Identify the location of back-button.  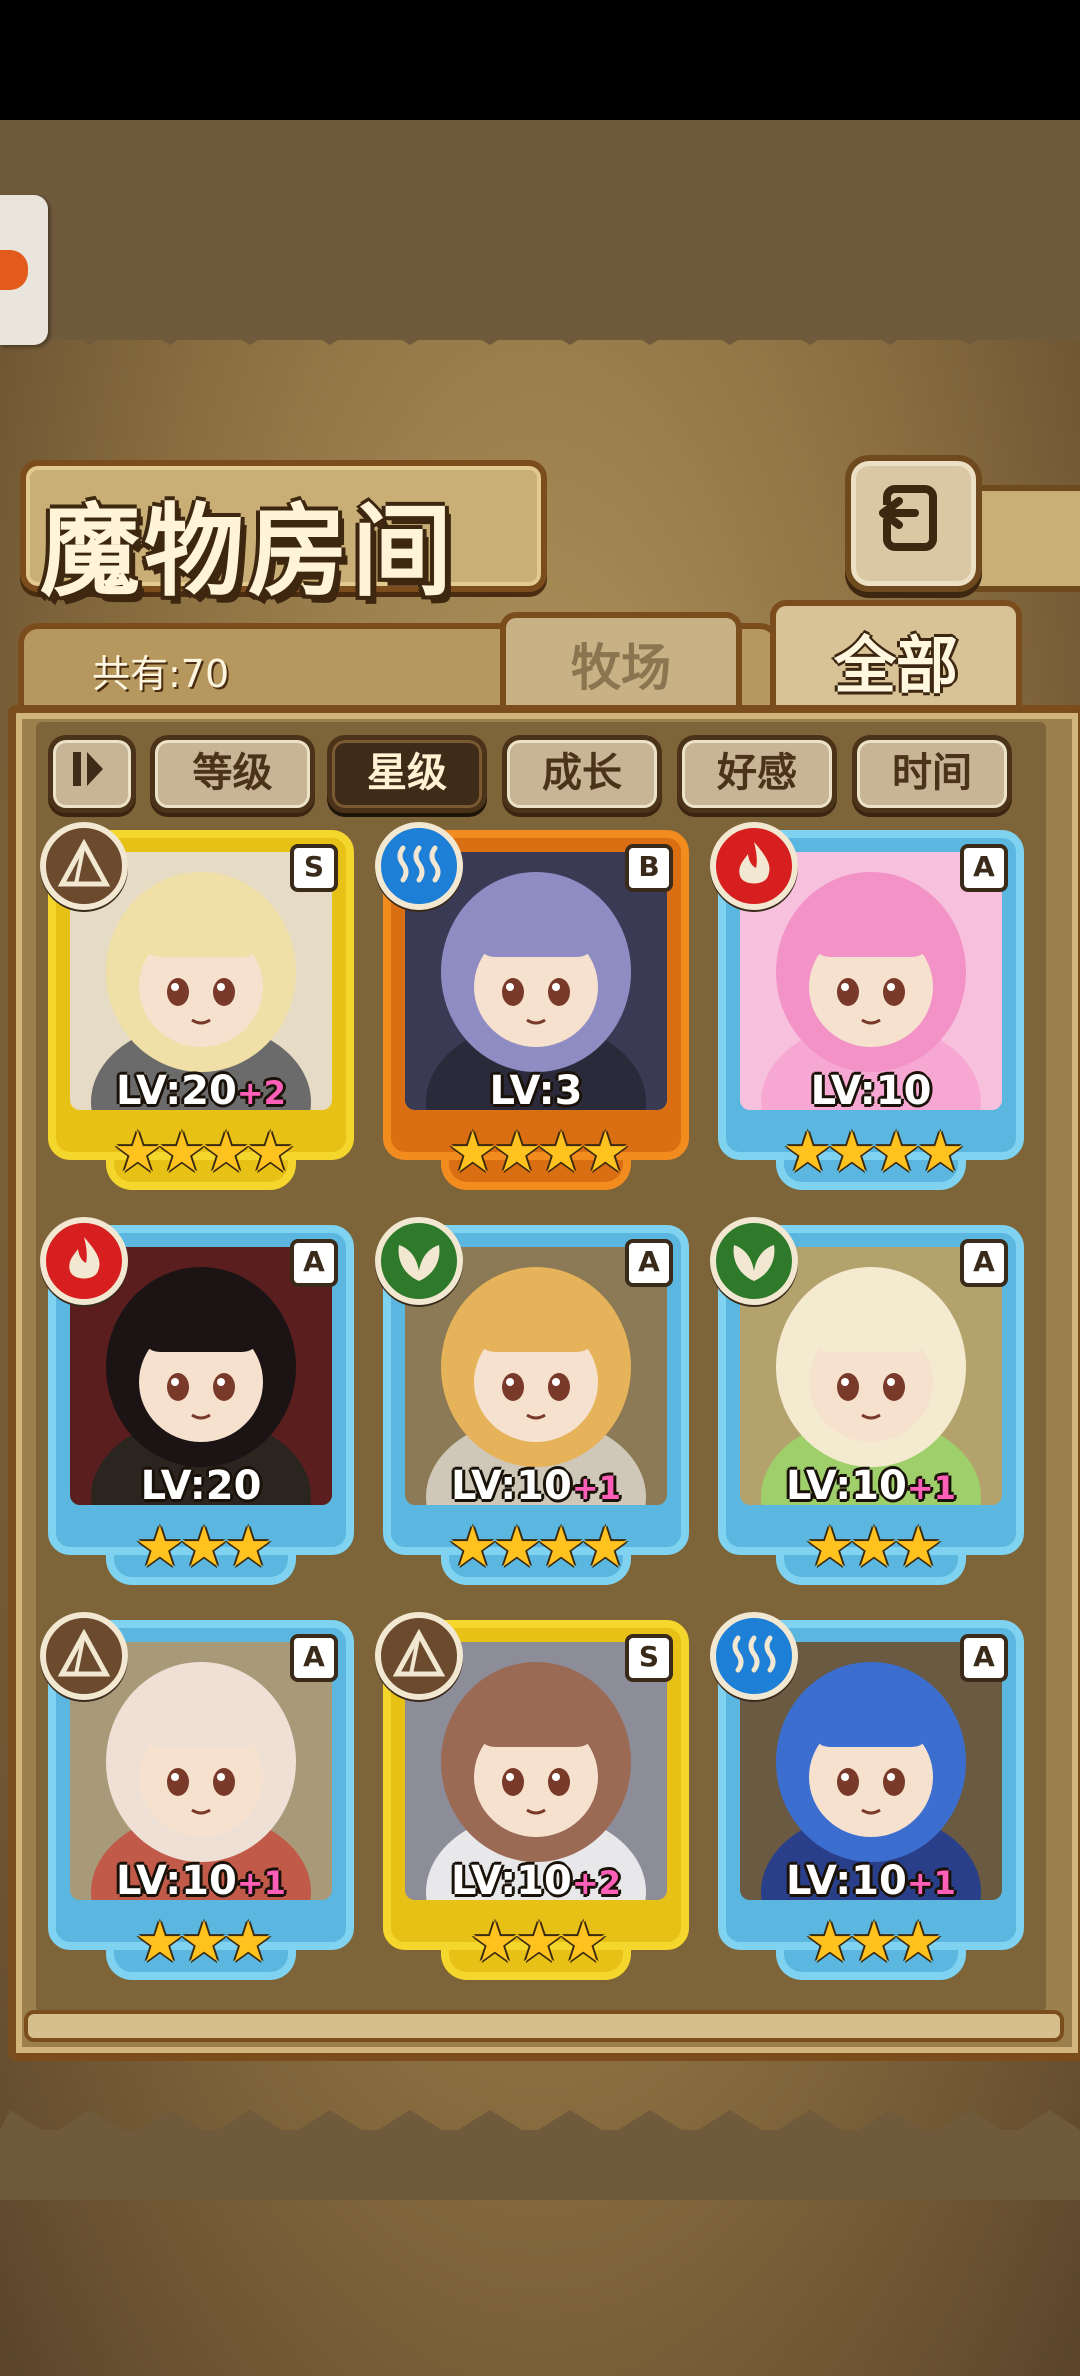
(913, 523).